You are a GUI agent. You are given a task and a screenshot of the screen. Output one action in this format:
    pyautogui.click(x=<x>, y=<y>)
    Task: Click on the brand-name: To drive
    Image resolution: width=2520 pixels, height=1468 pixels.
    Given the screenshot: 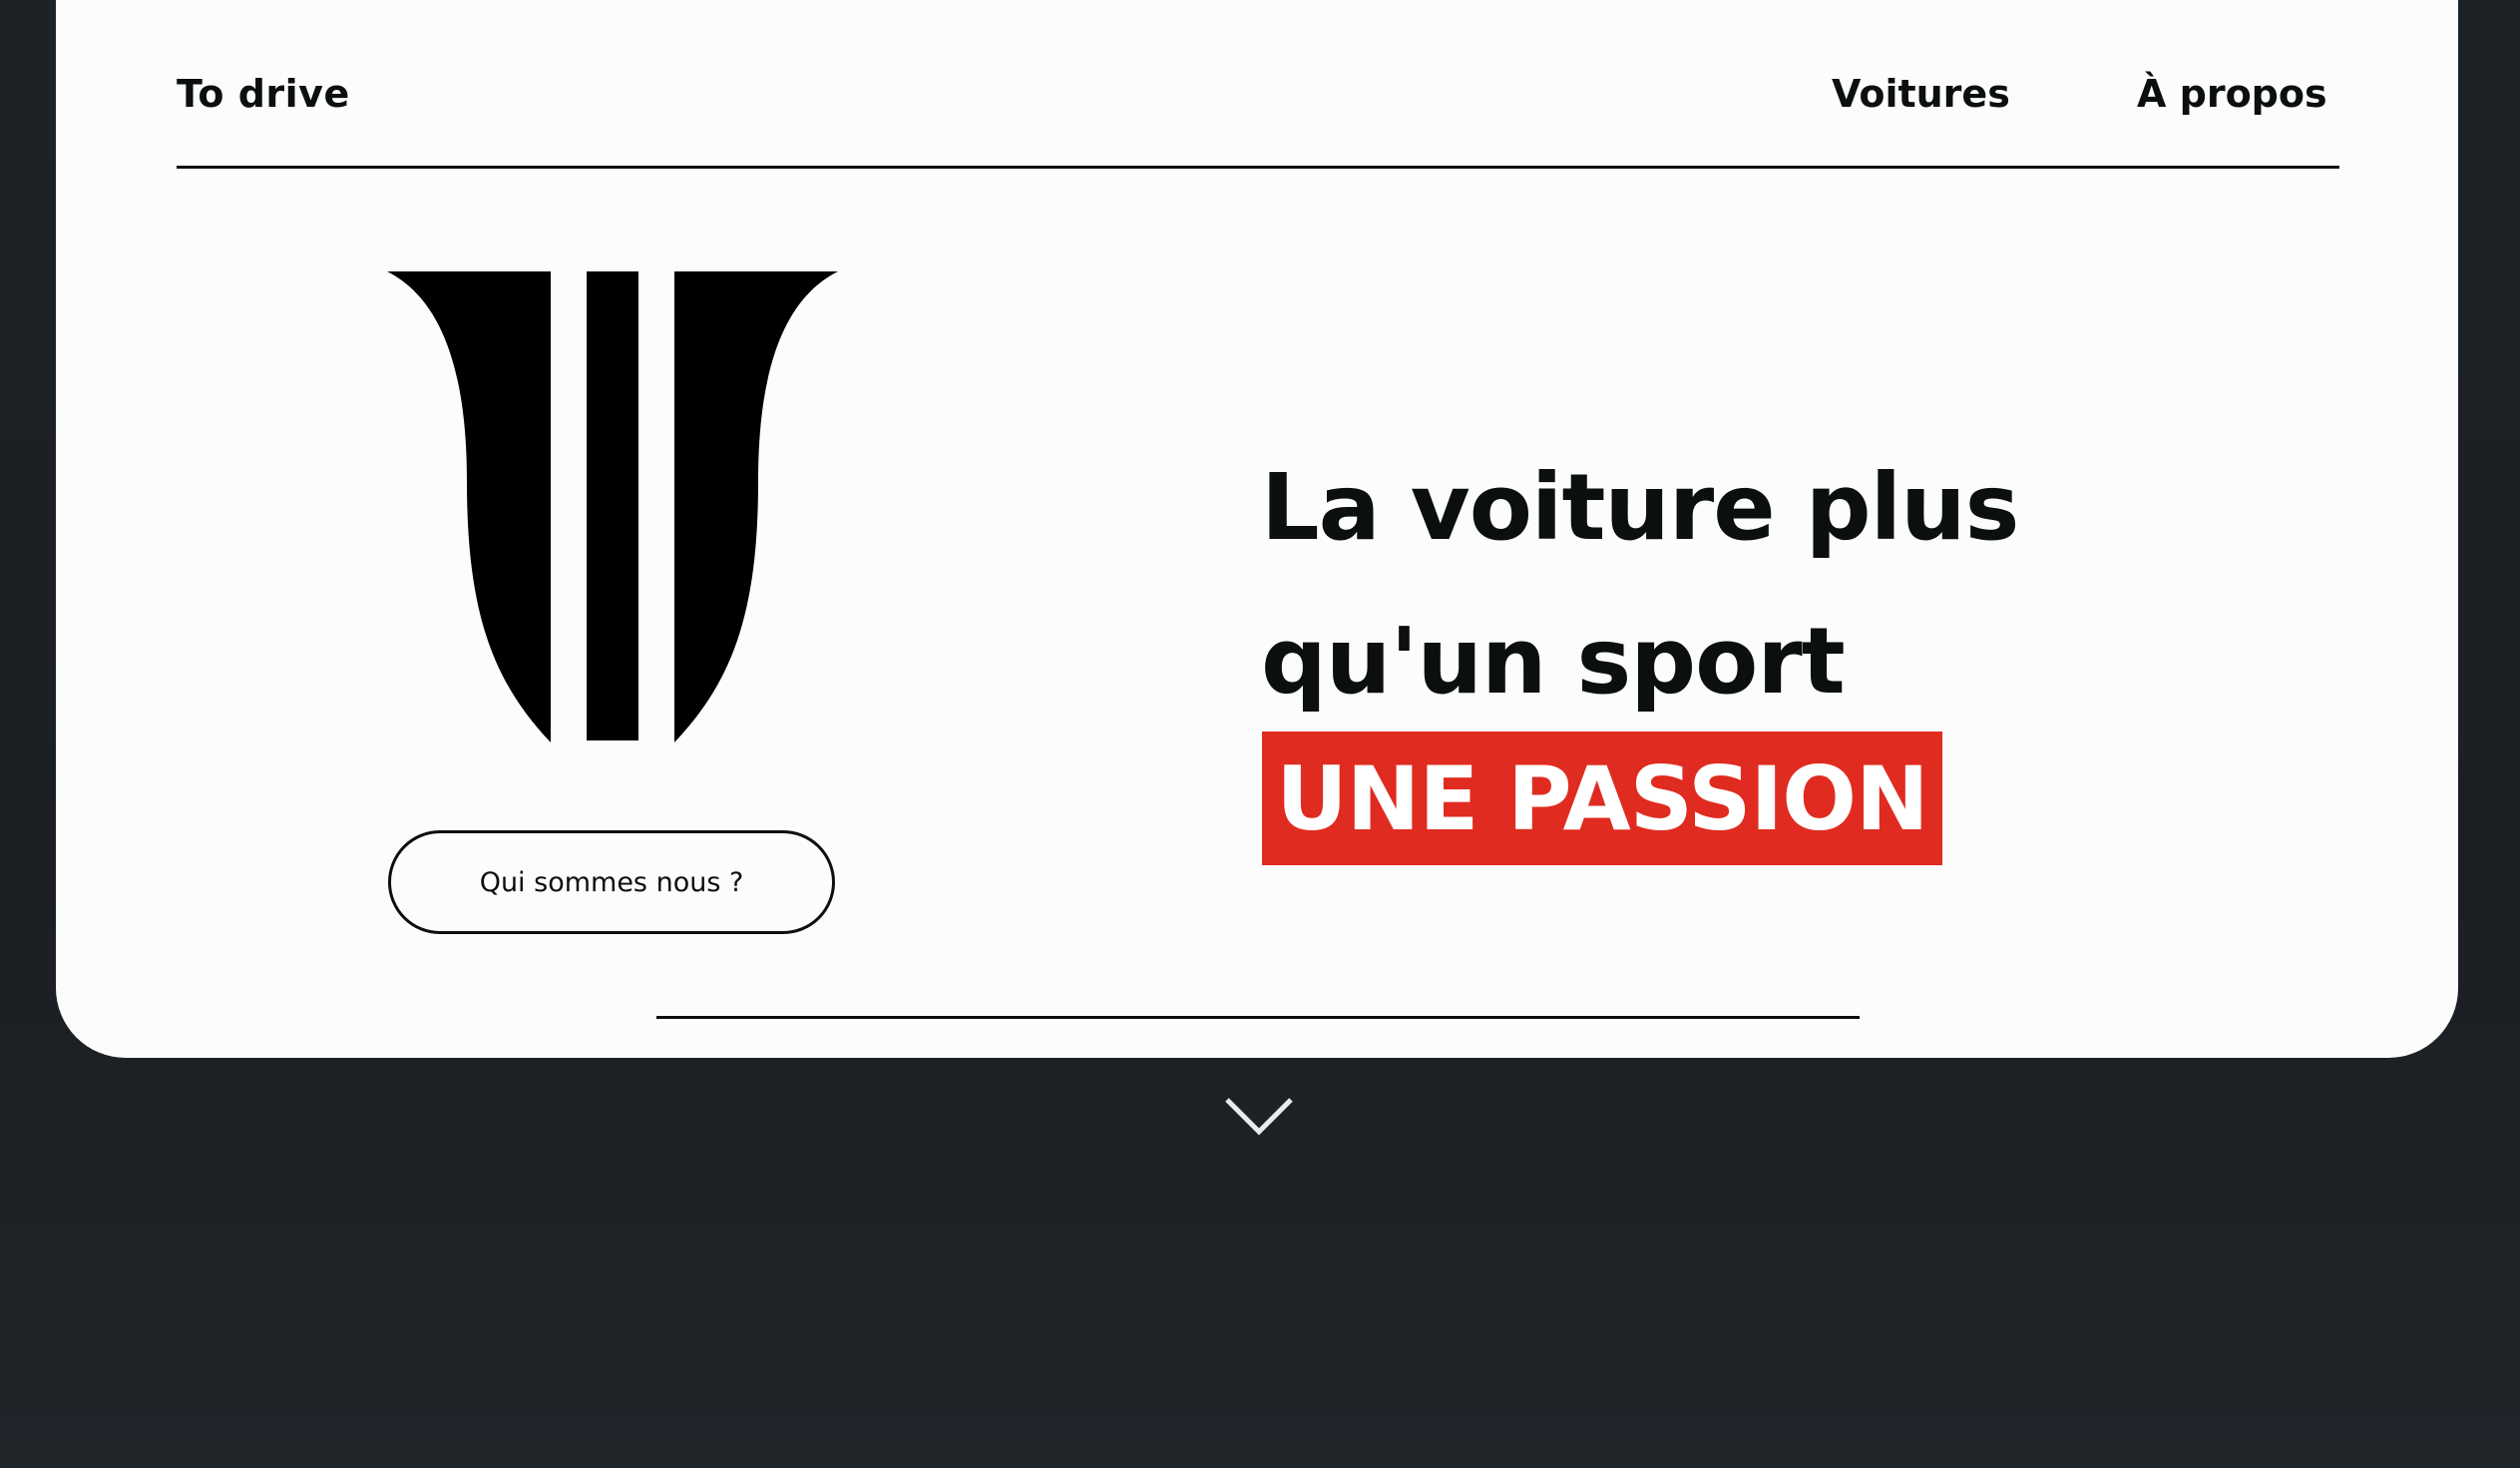 What is the action you would take?
    pyautogui.click(x=263, y=94)
    